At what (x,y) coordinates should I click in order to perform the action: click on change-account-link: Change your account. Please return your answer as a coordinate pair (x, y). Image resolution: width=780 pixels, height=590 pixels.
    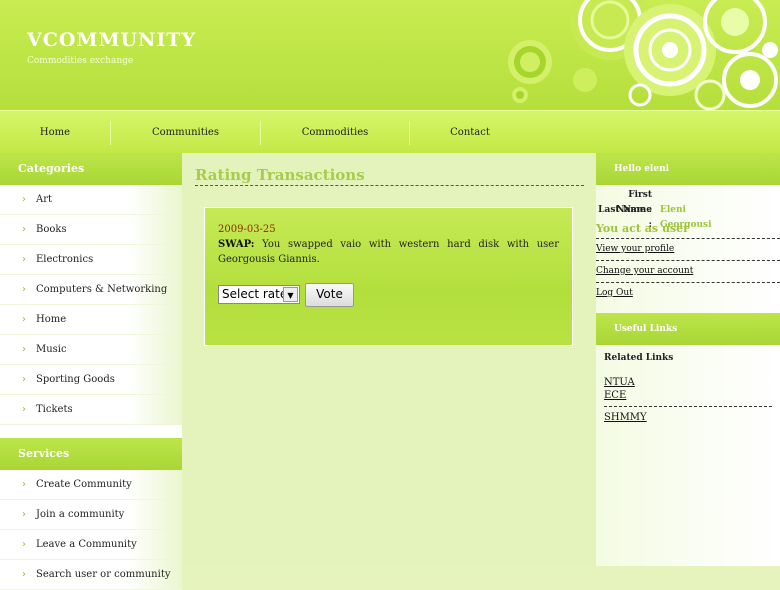
    Looking at the image, I should click on (688, 271).